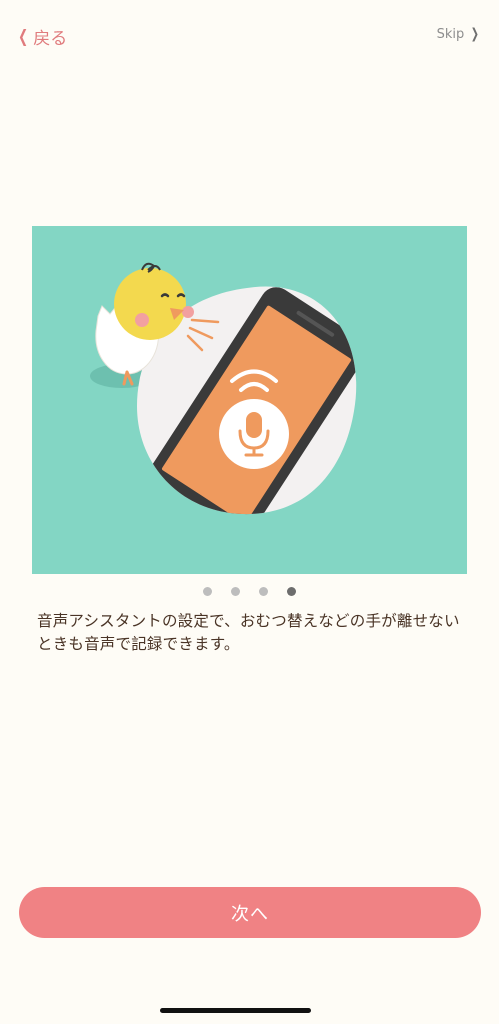 The width and height of the screenshot is (499, 1024). I want to click on page-indicator, so click(249, 591).